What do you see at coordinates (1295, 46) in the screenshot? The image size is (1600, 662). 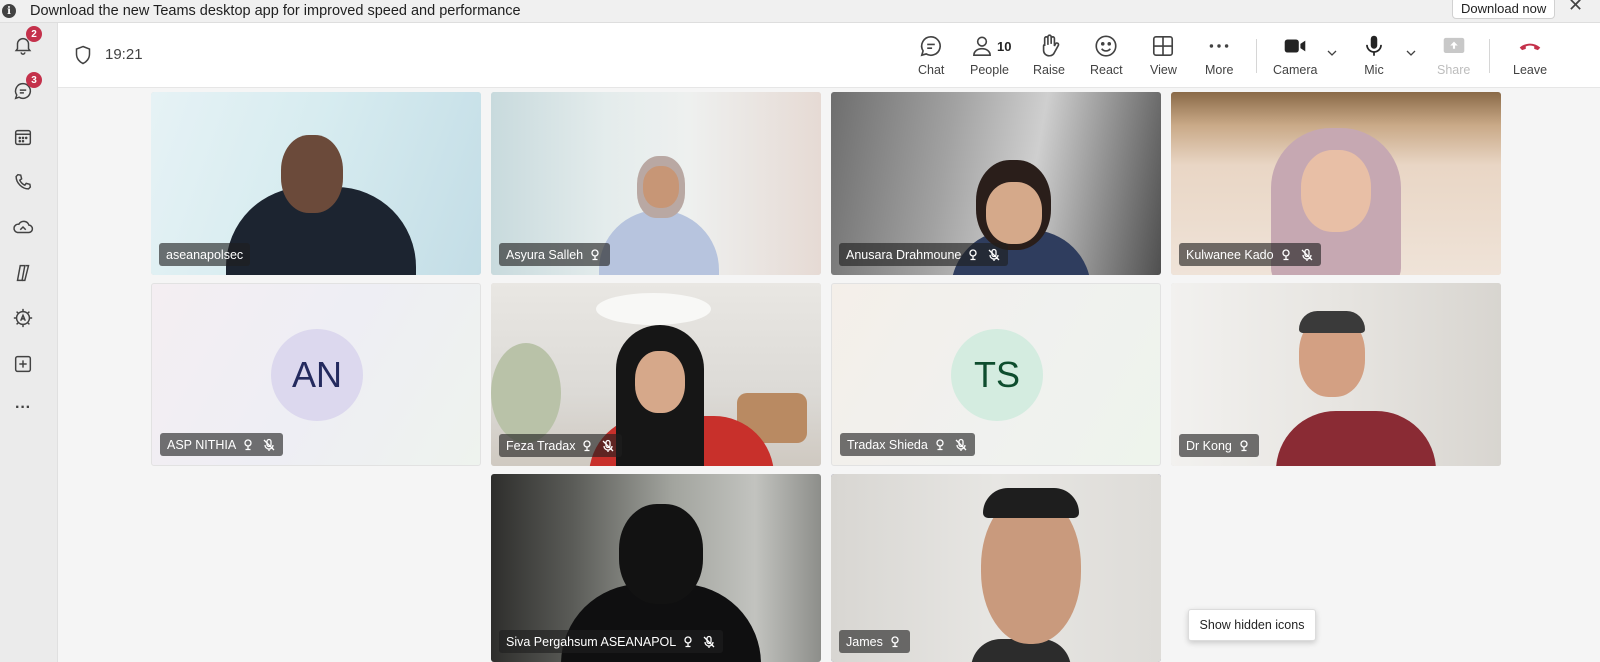 I see `video-camera-icon` at bounding box center [1295, 46].